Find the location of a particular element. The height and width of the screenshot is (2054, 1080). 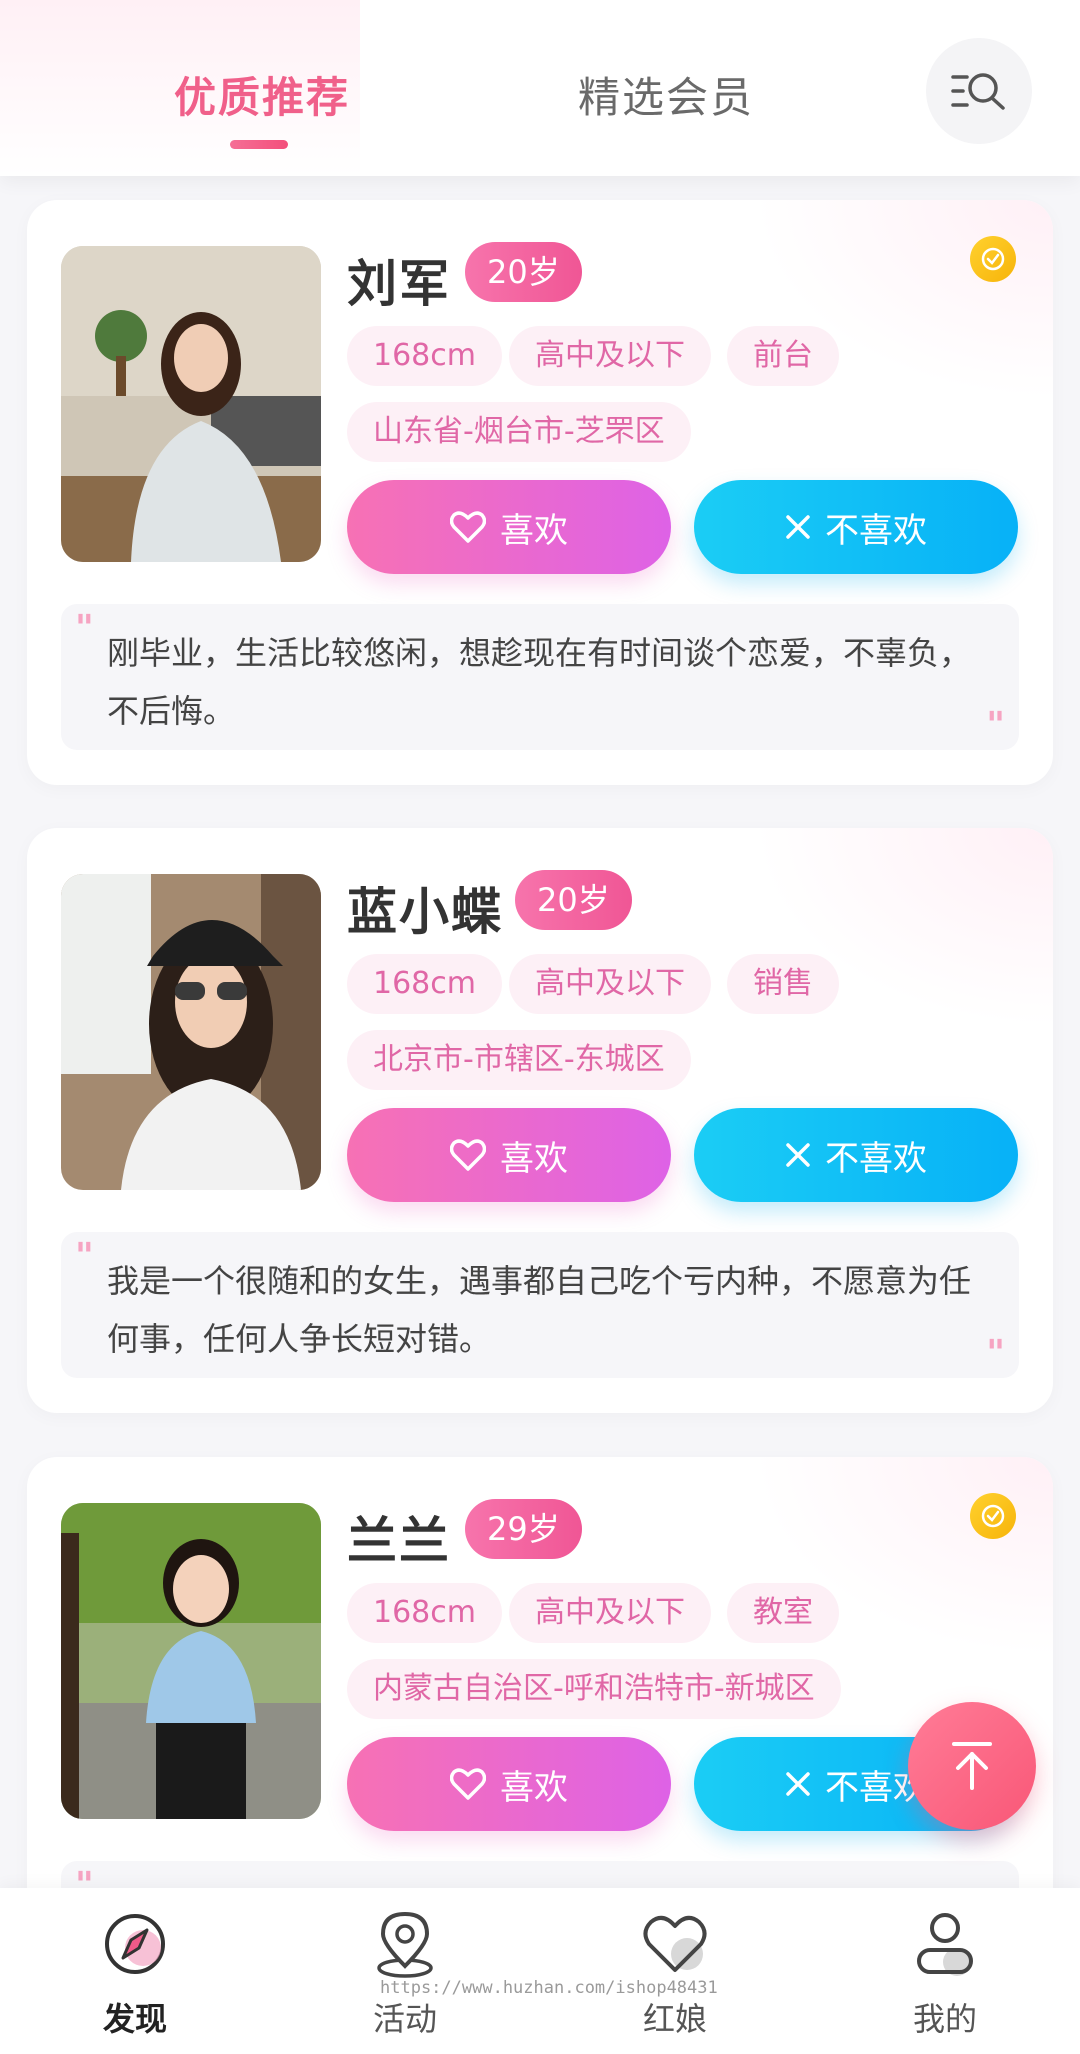

compass-icon is located at coordinates (135, 1944).